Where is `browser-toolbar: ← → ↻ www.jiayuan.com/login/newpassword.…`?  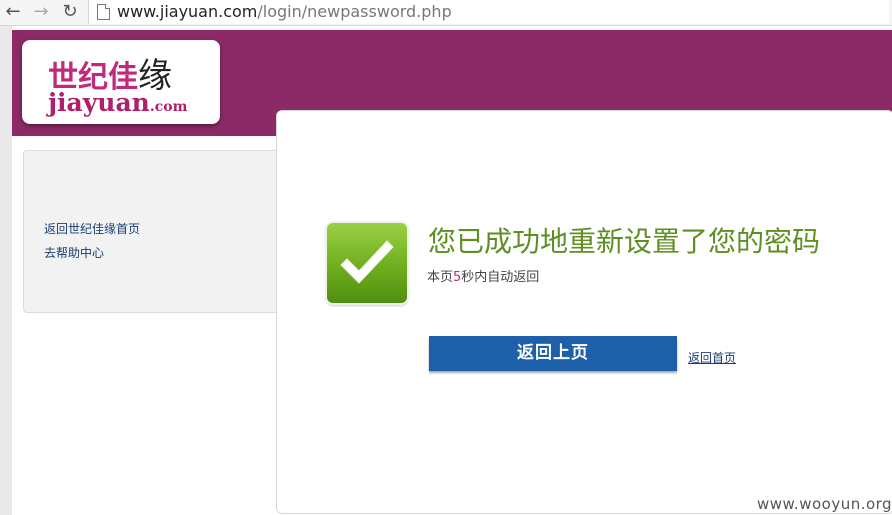
browser-toolbar: ← → ↻ www.jiayuan.com/login/newpassword.… is located at coordinates (446, 13).